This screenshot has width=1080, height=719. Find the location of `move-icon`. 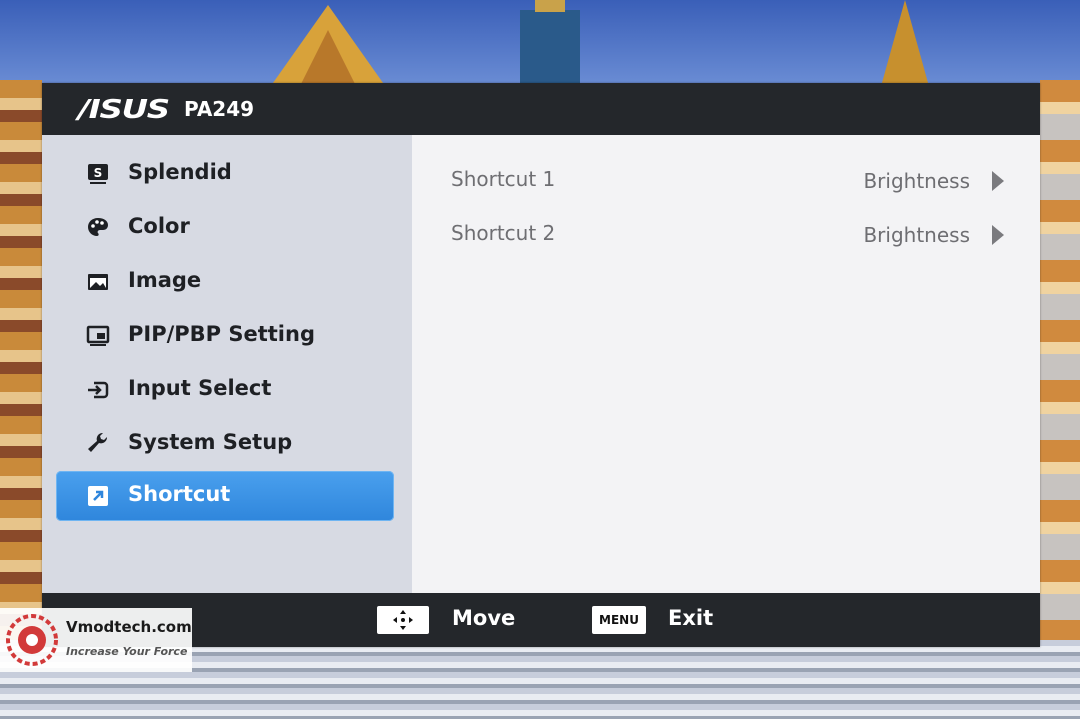

move-icon is located at coordinates (403, 620).